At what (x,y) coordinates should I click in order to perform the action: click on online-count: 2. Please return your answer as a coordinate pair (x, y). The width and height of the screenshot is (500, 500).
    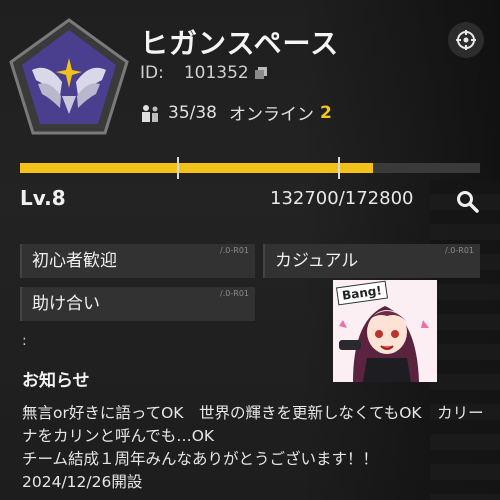
    Looking at the image, I should click on (326, 112).